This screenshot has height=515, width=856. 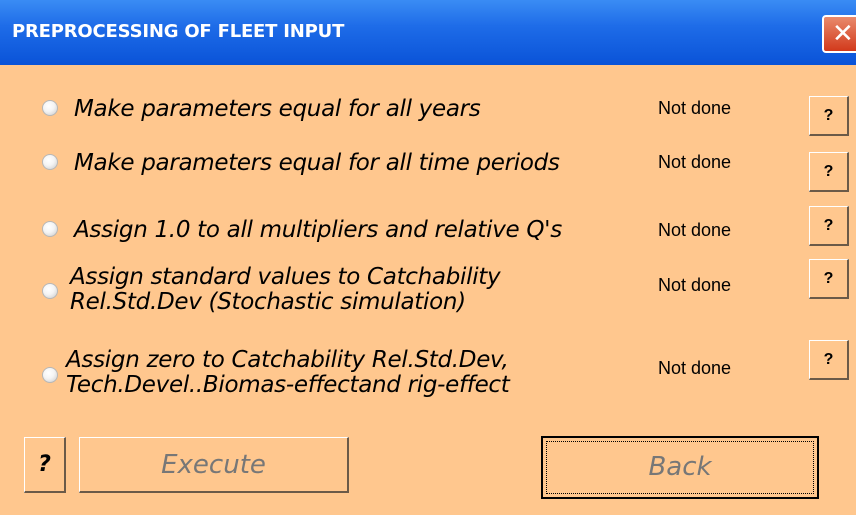 I want to click on help-button-equal-years: ?, so click(x=829, y=116).